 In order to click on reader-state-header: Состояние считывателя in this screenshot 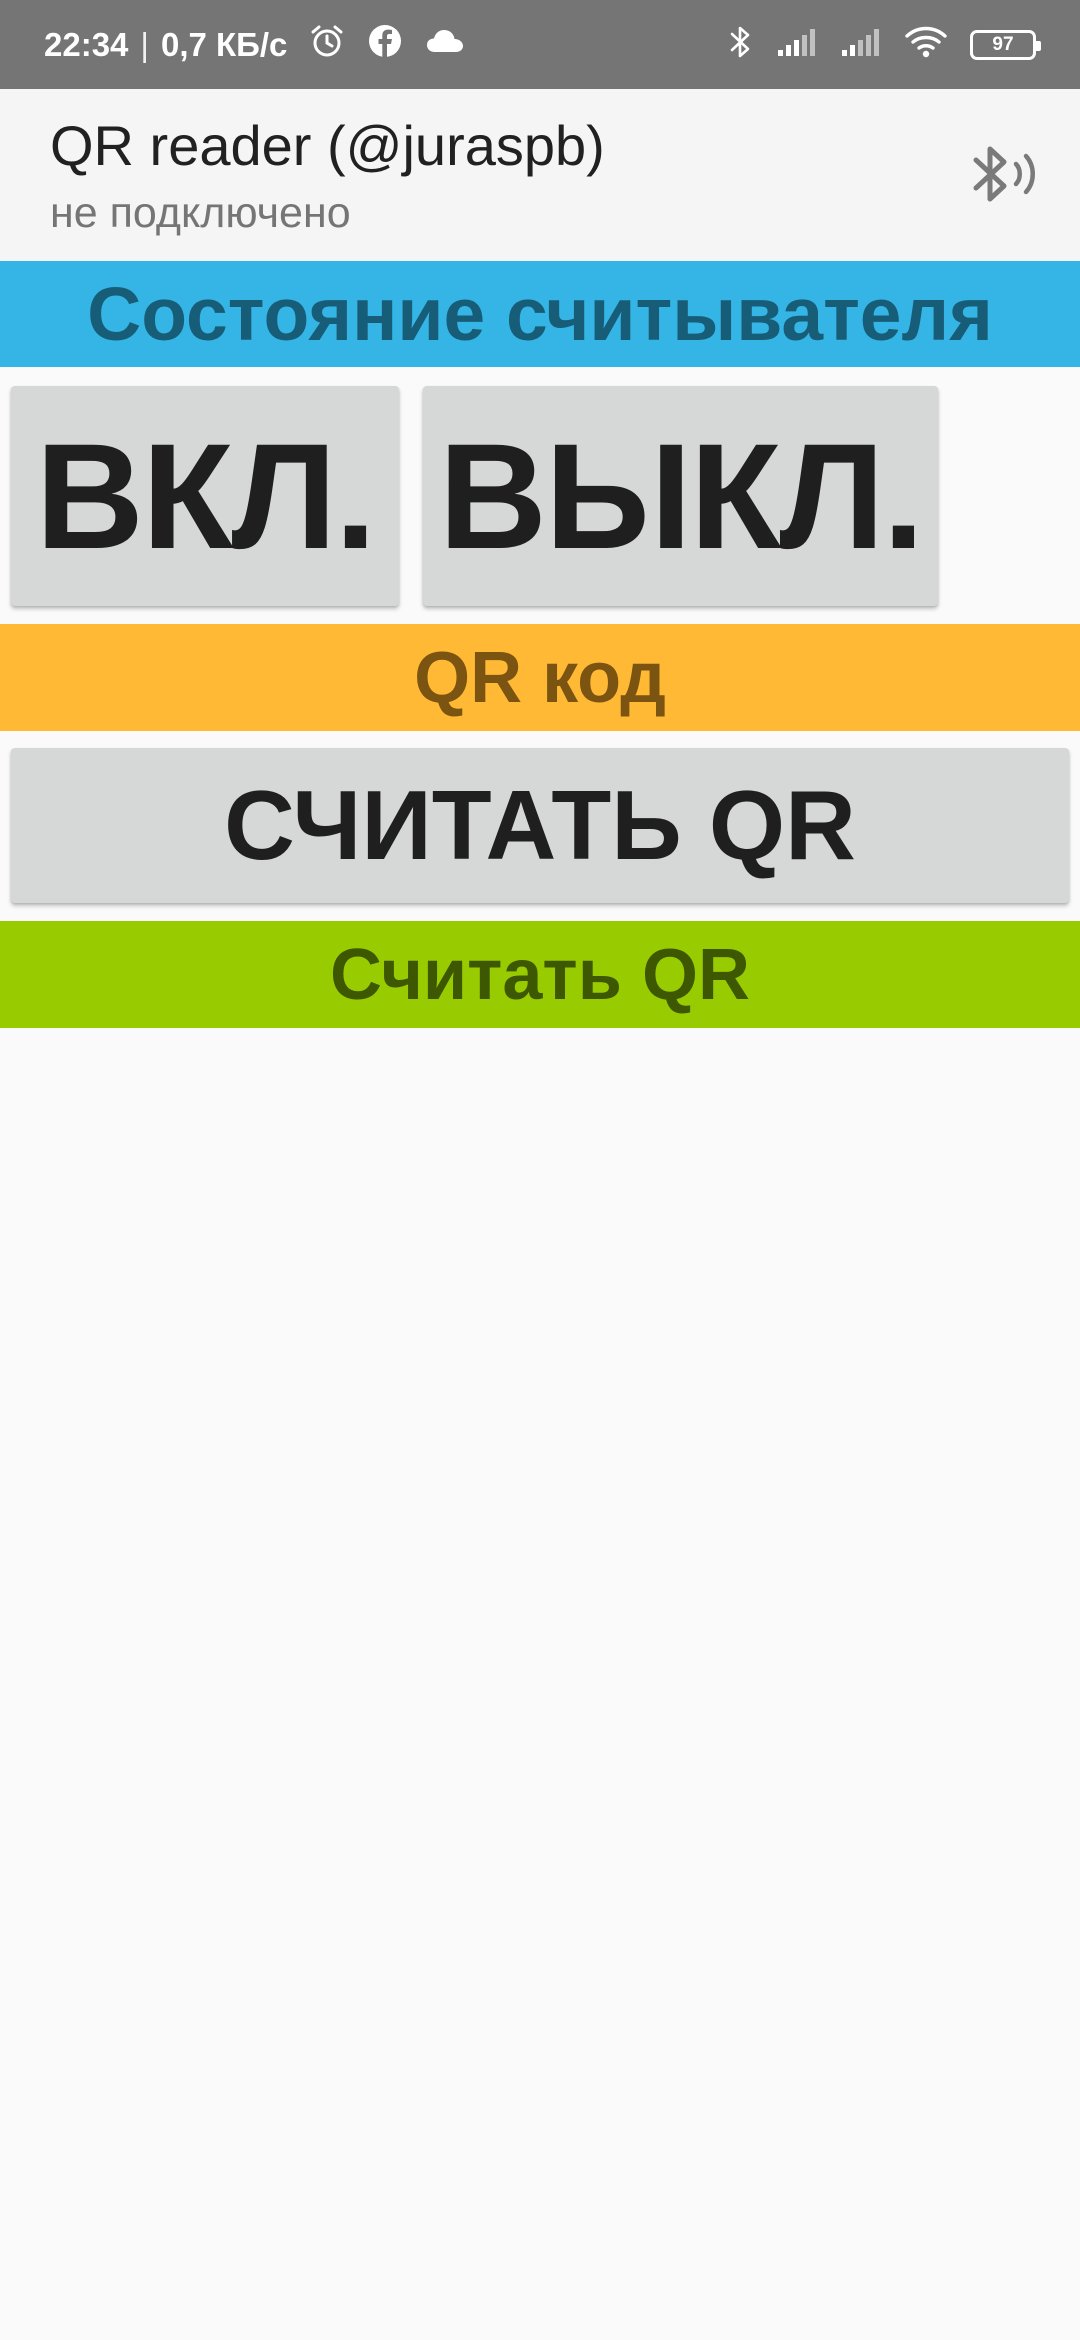, I will do `click(540, 314)`.